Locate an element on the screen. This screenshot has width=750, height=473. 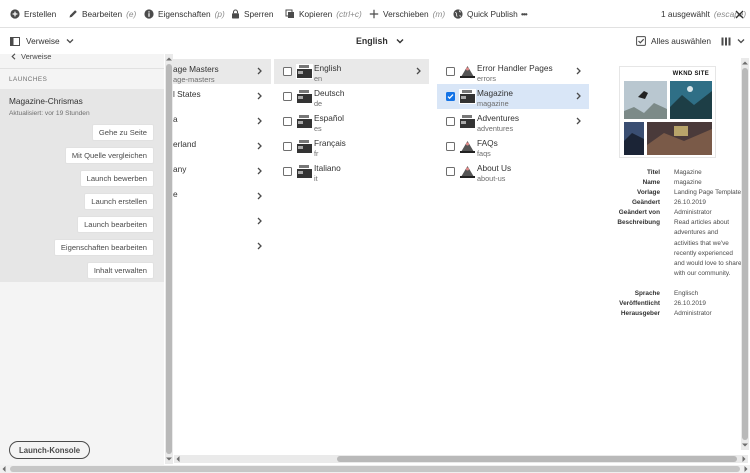
list-item: Deutsch de is located at coordinates (351, 96).